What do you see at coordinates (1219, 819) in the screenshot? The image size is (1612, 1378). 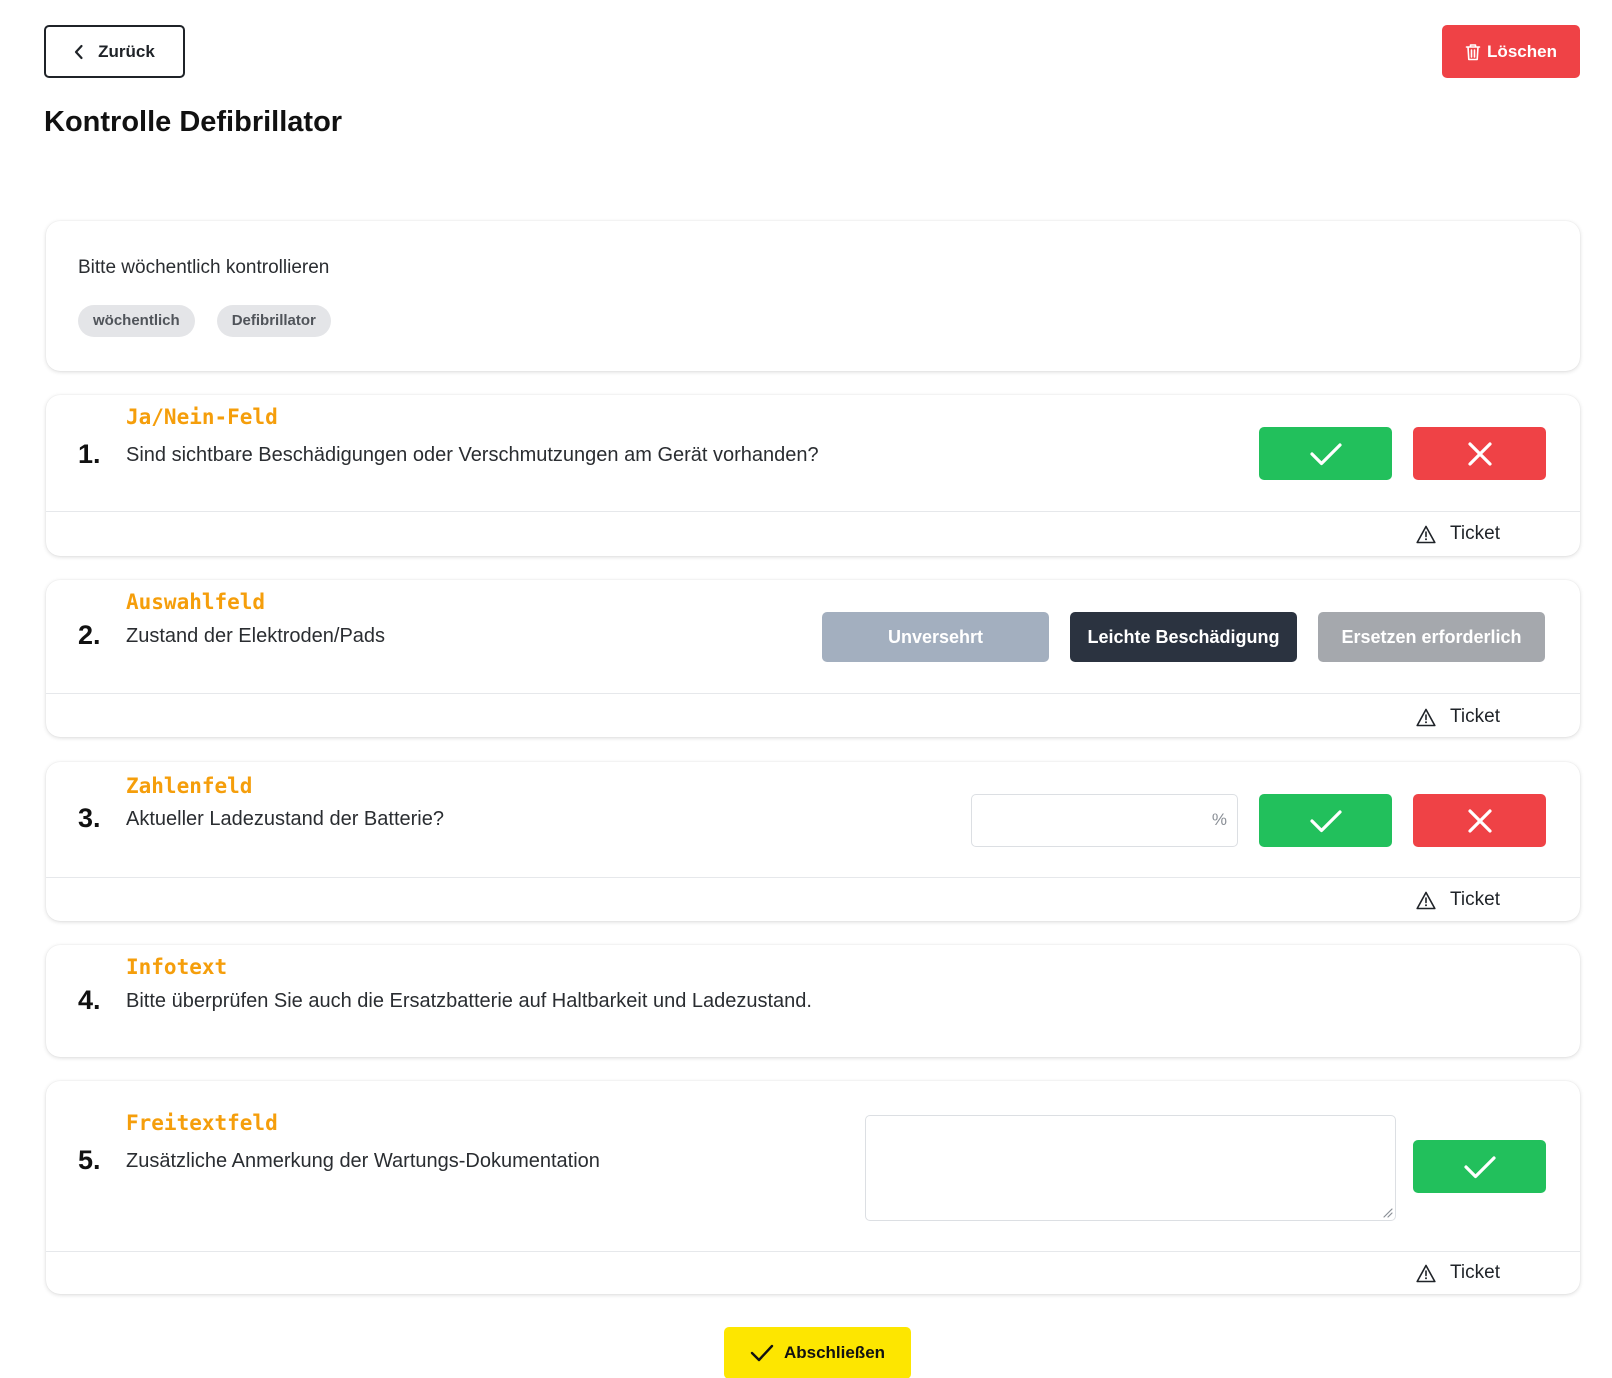 I see `percent-unit: %` at bounding box center [1219, 819].